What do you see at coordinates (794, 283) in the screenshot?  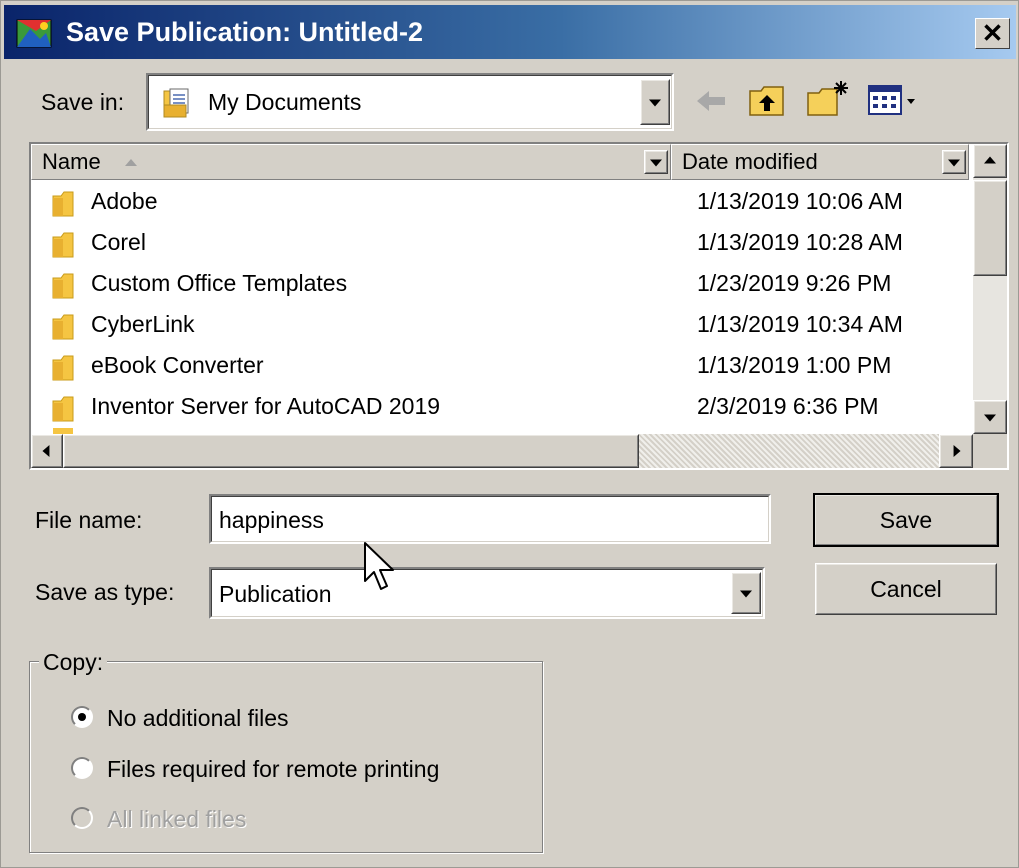 I see `file-date: 1/23/2019 9:26 PM` at bounding box center [794, 283].